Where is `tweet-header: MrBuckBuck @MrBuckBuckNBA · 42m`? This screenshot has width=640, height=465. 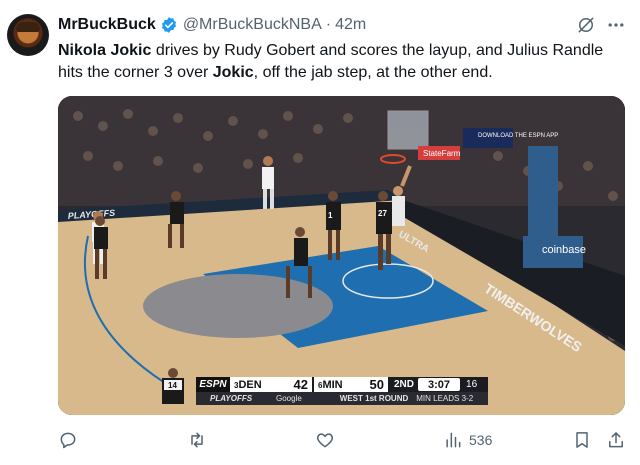 tweet-header: MrBuckBuck @MrBuckBuckNBA · 42m is located at coordinates (212, 25).